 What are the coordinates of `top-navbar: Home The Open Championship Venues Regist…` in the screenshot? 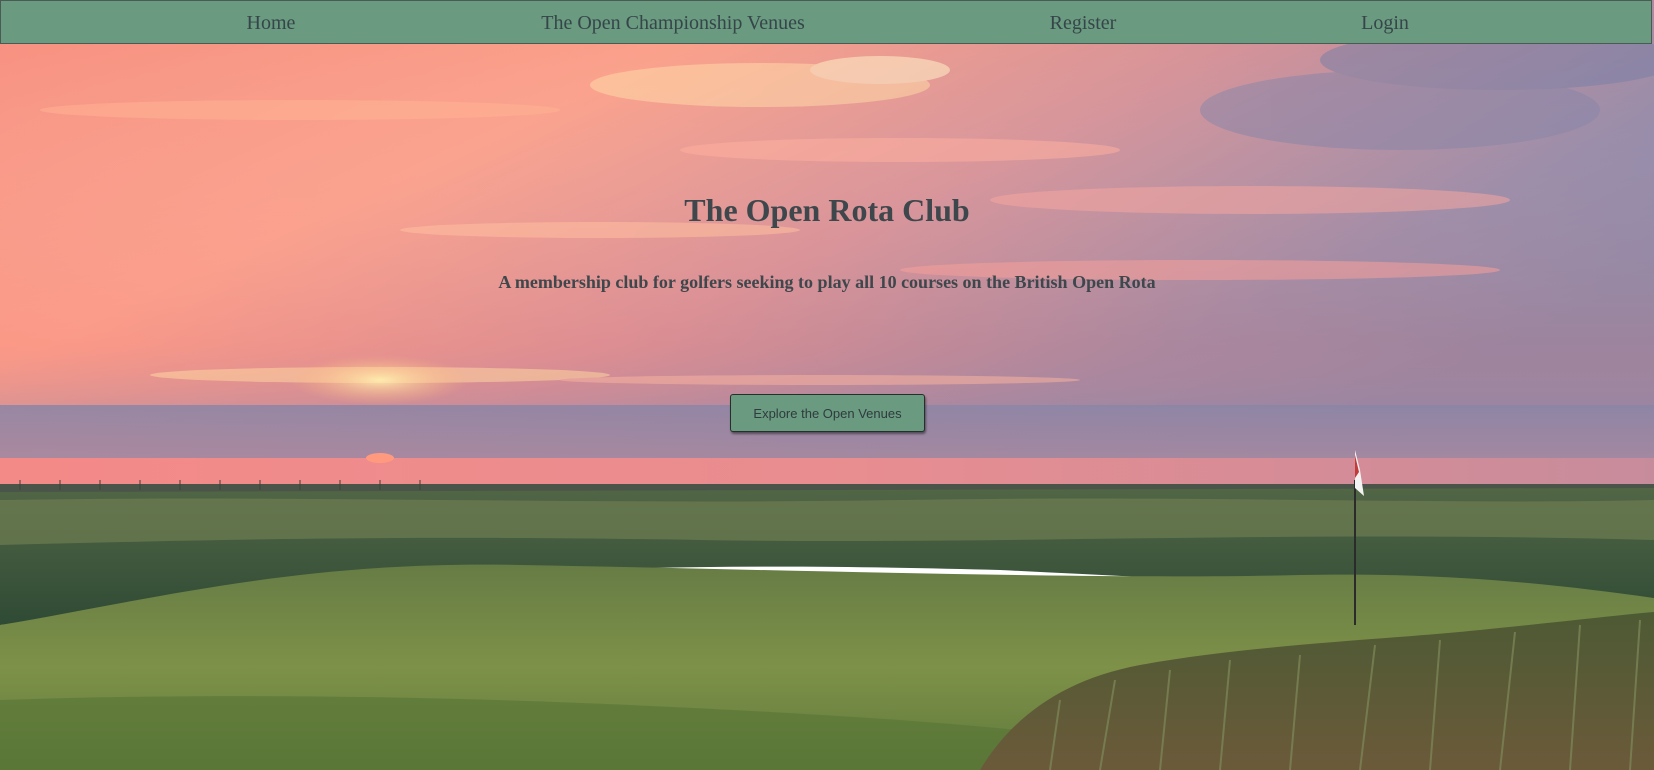 It's located at (826, 22).